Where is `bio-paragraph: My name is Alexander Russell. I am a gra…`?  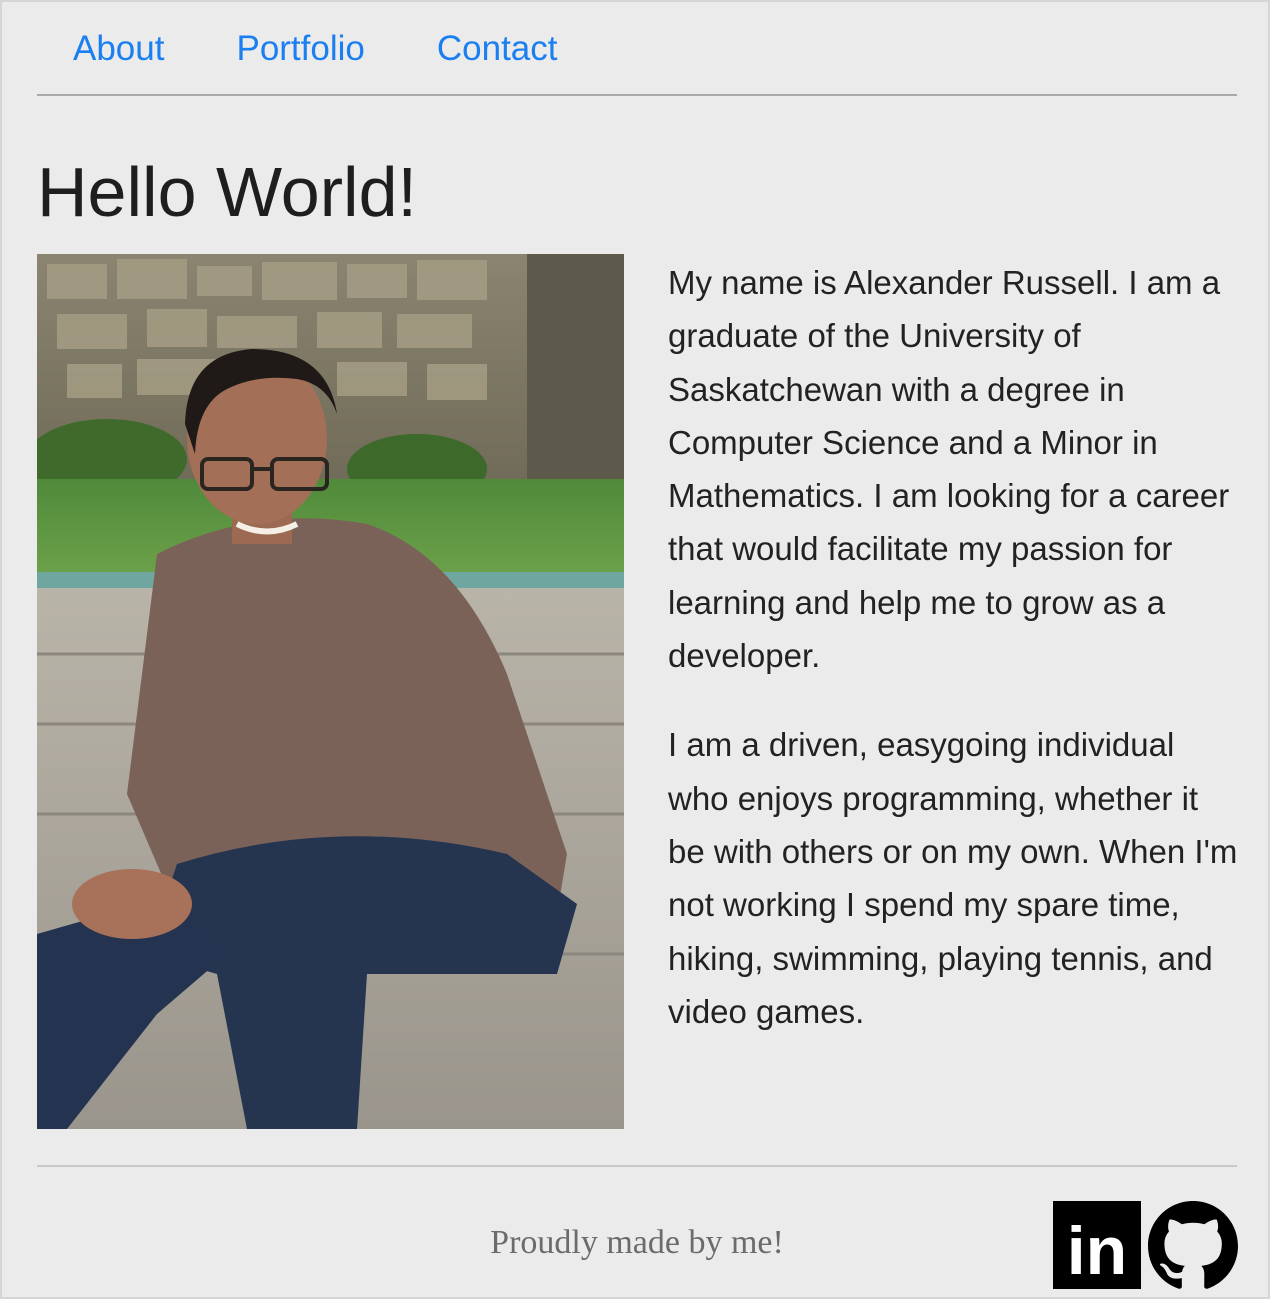
bio-paragraph: My name is Alexander Russell. I am a gra… is located at coordinates (949, 469).